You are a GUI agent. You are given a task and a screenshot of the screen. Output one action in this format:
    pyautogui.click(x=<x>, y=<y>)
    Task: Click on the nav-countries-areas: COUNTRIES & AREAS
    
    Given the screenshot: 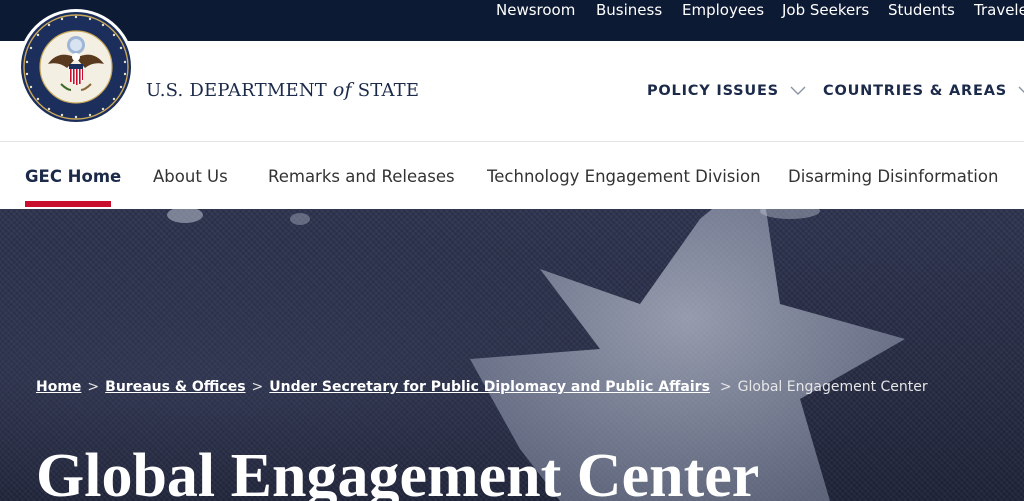 What is the action you would take?
    pyautogui.click(x=923, y=91)
    